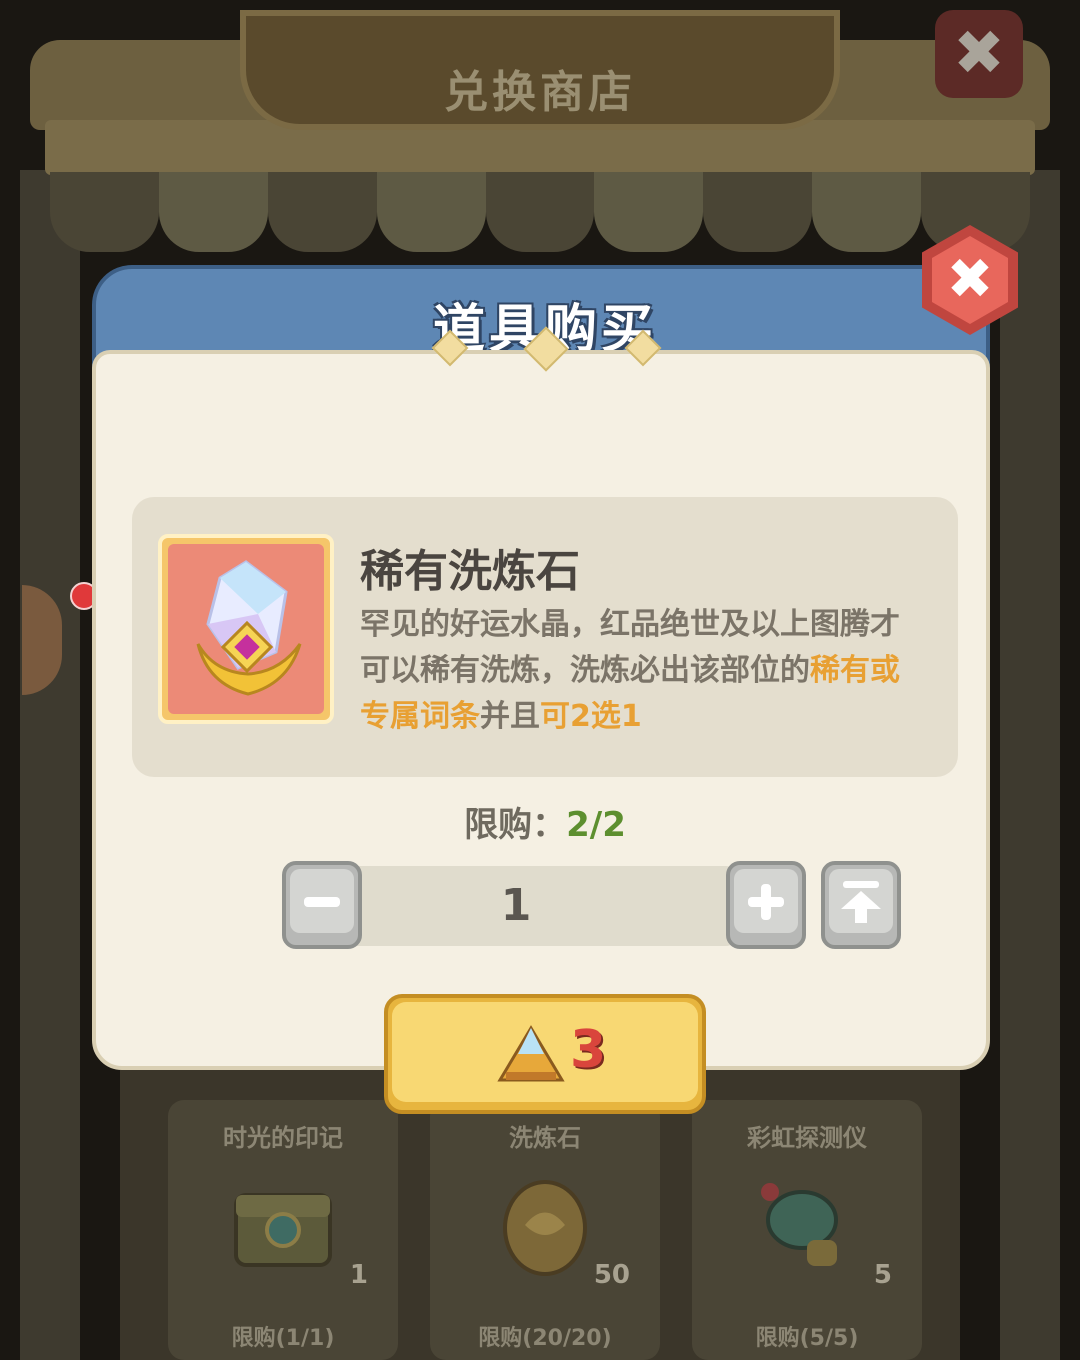  Describe the element at coordinates (283, 1138) in the screenshot. I see `shop-item-name: 时光的印记` at that location.